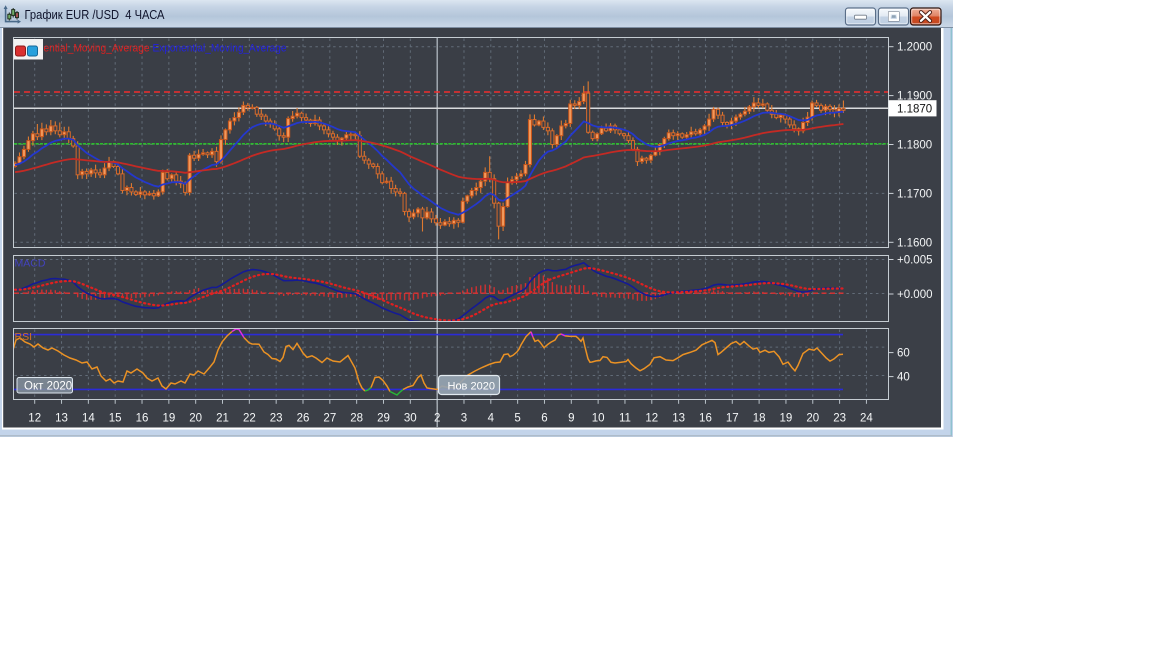 Image resolution: width=1152 pixels, height=648 pixels. Describe the element at coordinates (914, 243) in the screenshot. I see `svg-text: 1.1600` at that location.